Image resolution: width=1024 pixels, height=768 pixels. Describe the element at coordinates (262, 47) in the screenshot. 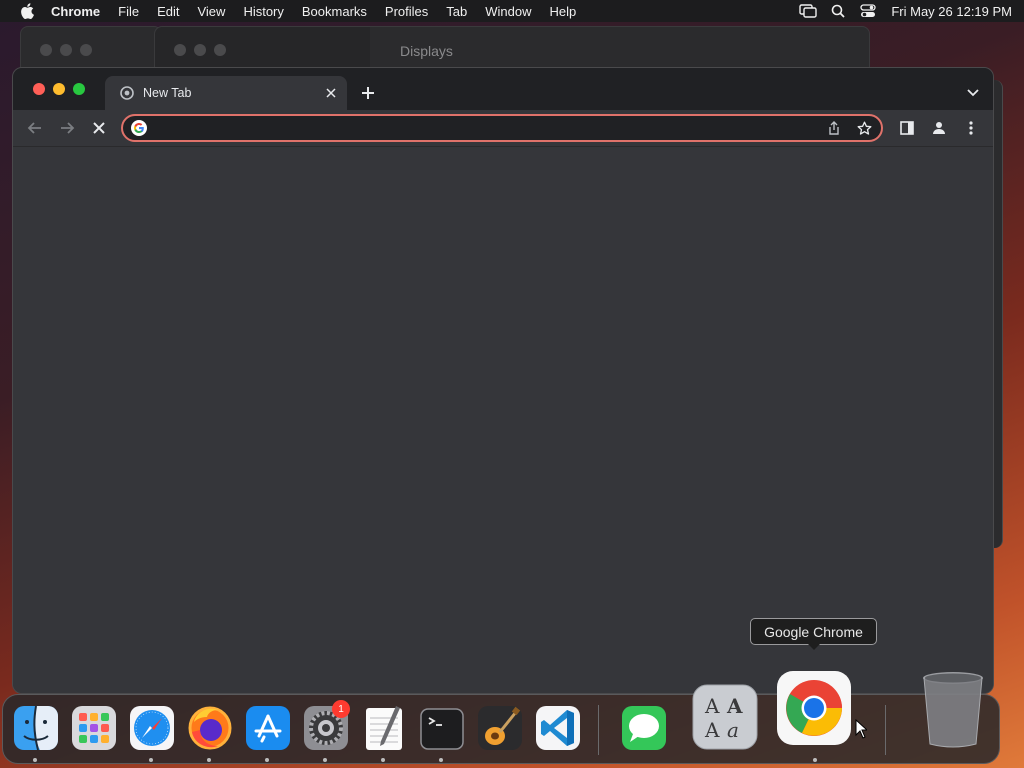

I see `bg-sidebar` at that location.